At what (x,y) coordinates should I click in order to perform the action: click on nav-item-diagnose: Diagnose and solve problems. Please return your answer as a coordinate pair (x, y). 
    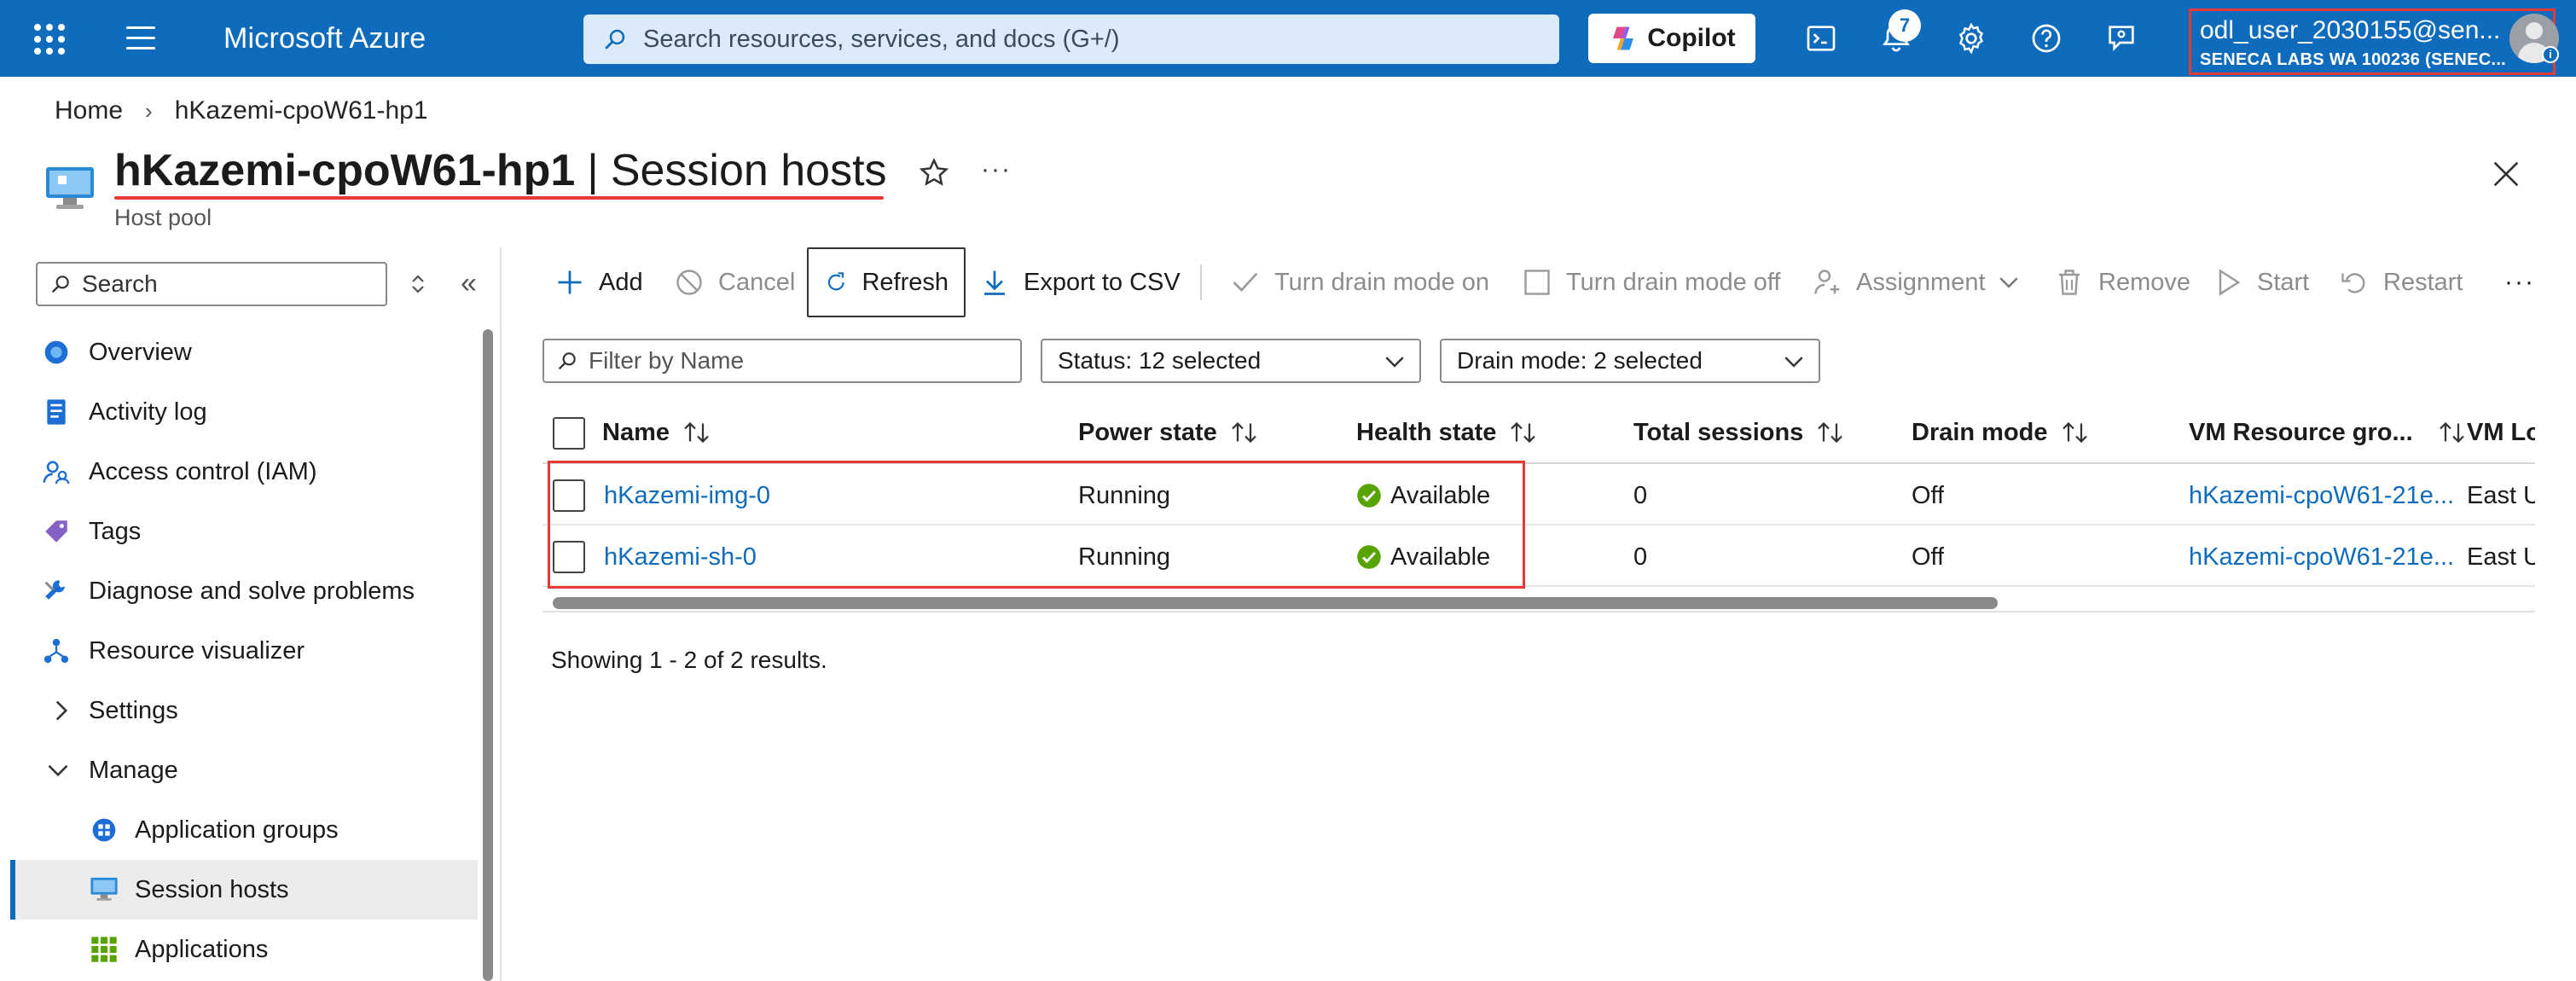
    Looking at the image, I should click on (244, 591).